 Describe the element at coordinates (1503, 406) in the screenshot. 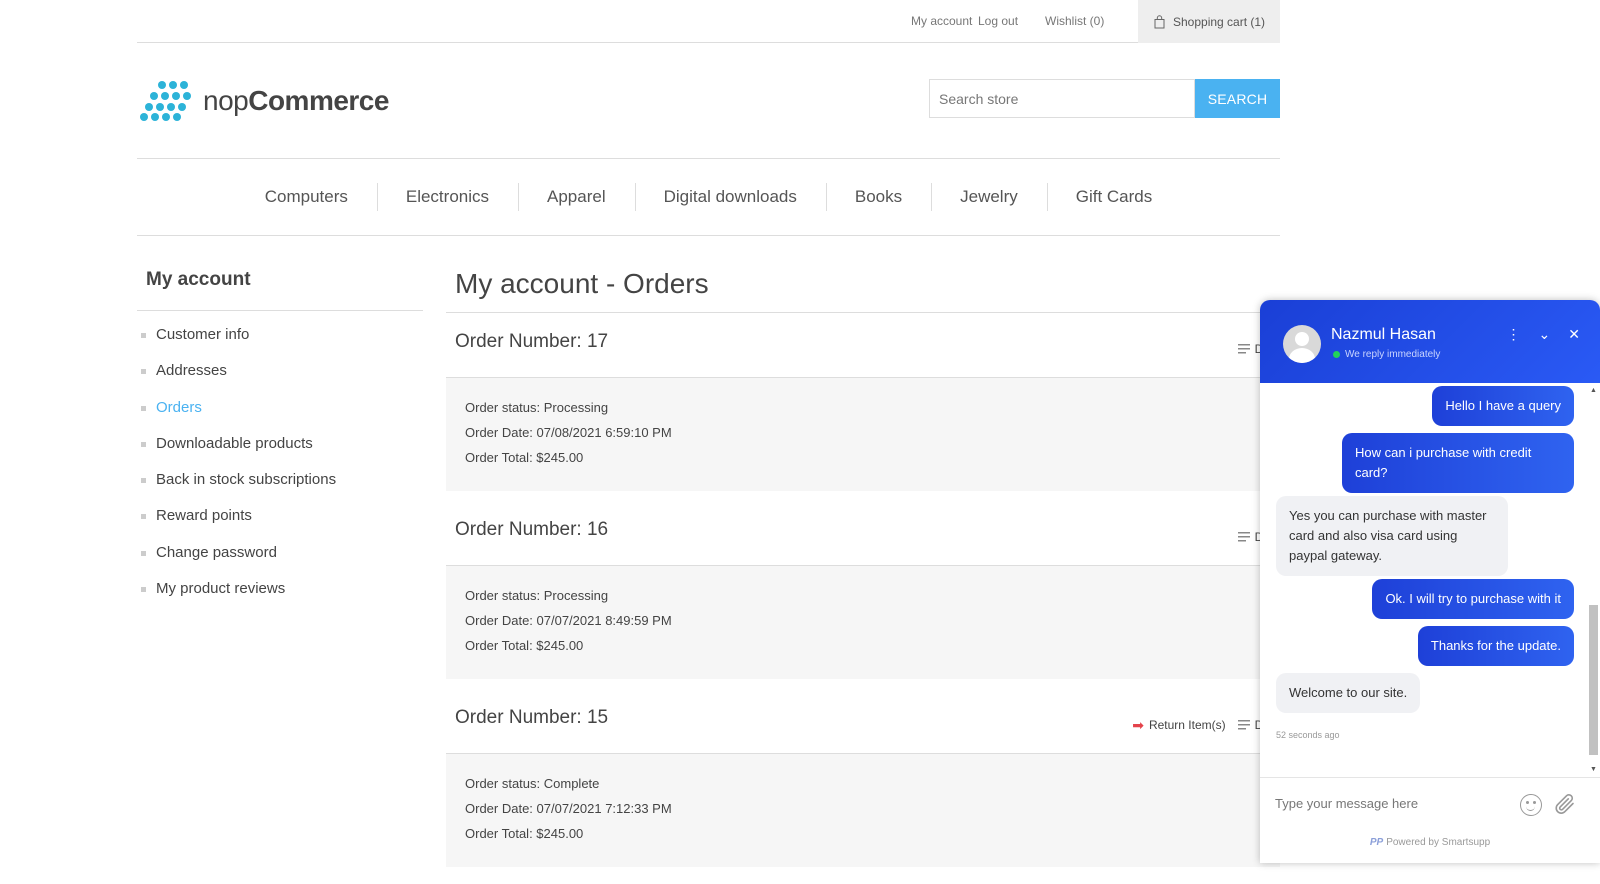

I see `chat-message-outgoing: Hello I have a query` at that location.